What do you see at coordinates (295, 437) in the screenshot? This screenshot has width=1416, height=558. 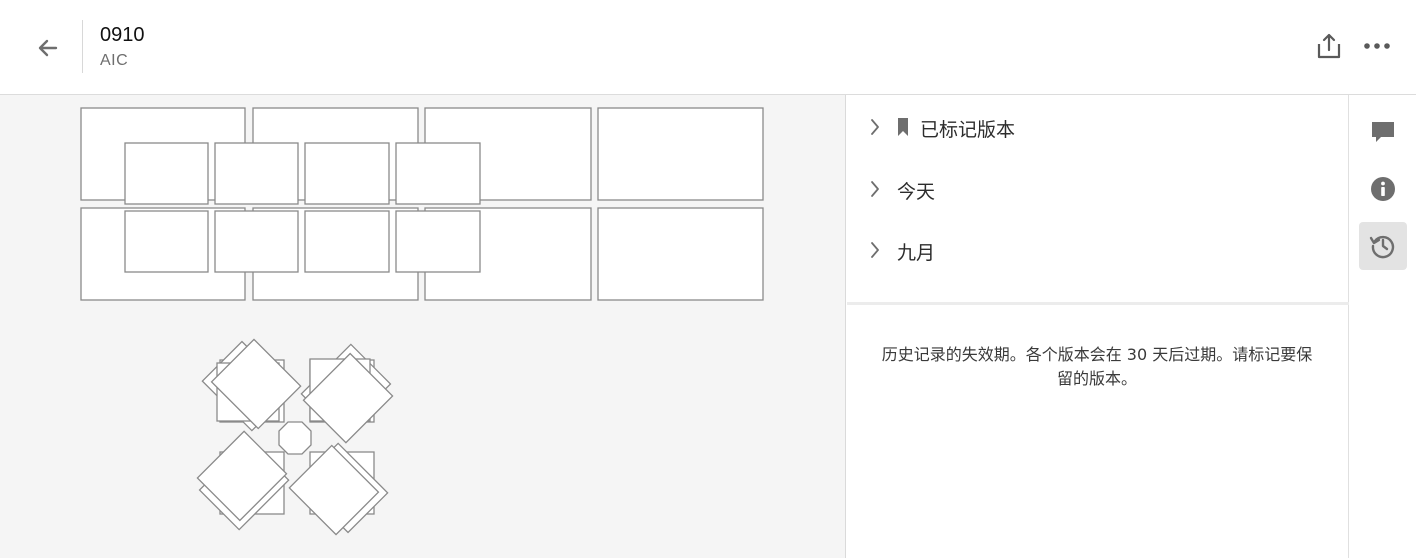 I see `pinwheel-shape` at bounding box center [295, 437].